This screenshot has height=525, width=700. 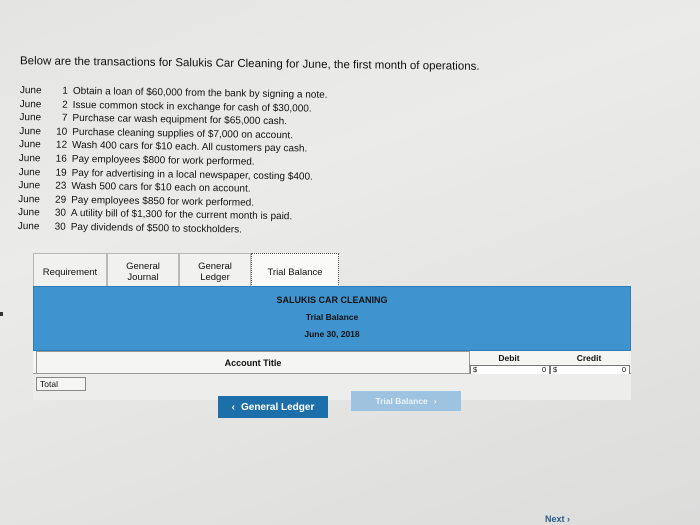 I want to click on transaction-day: 12, so click(x=61, y=145).